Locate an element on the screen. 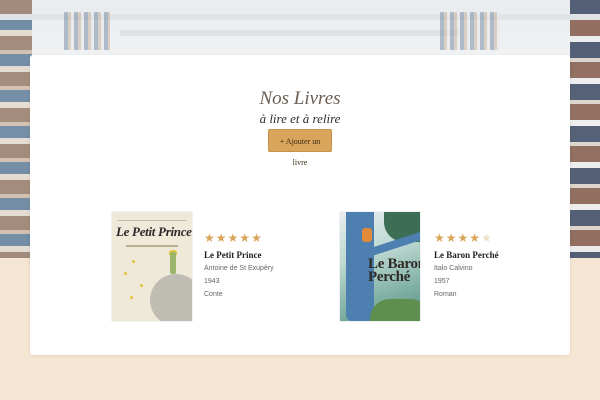  book-year: 1943 is located at coordinates (212, 281).